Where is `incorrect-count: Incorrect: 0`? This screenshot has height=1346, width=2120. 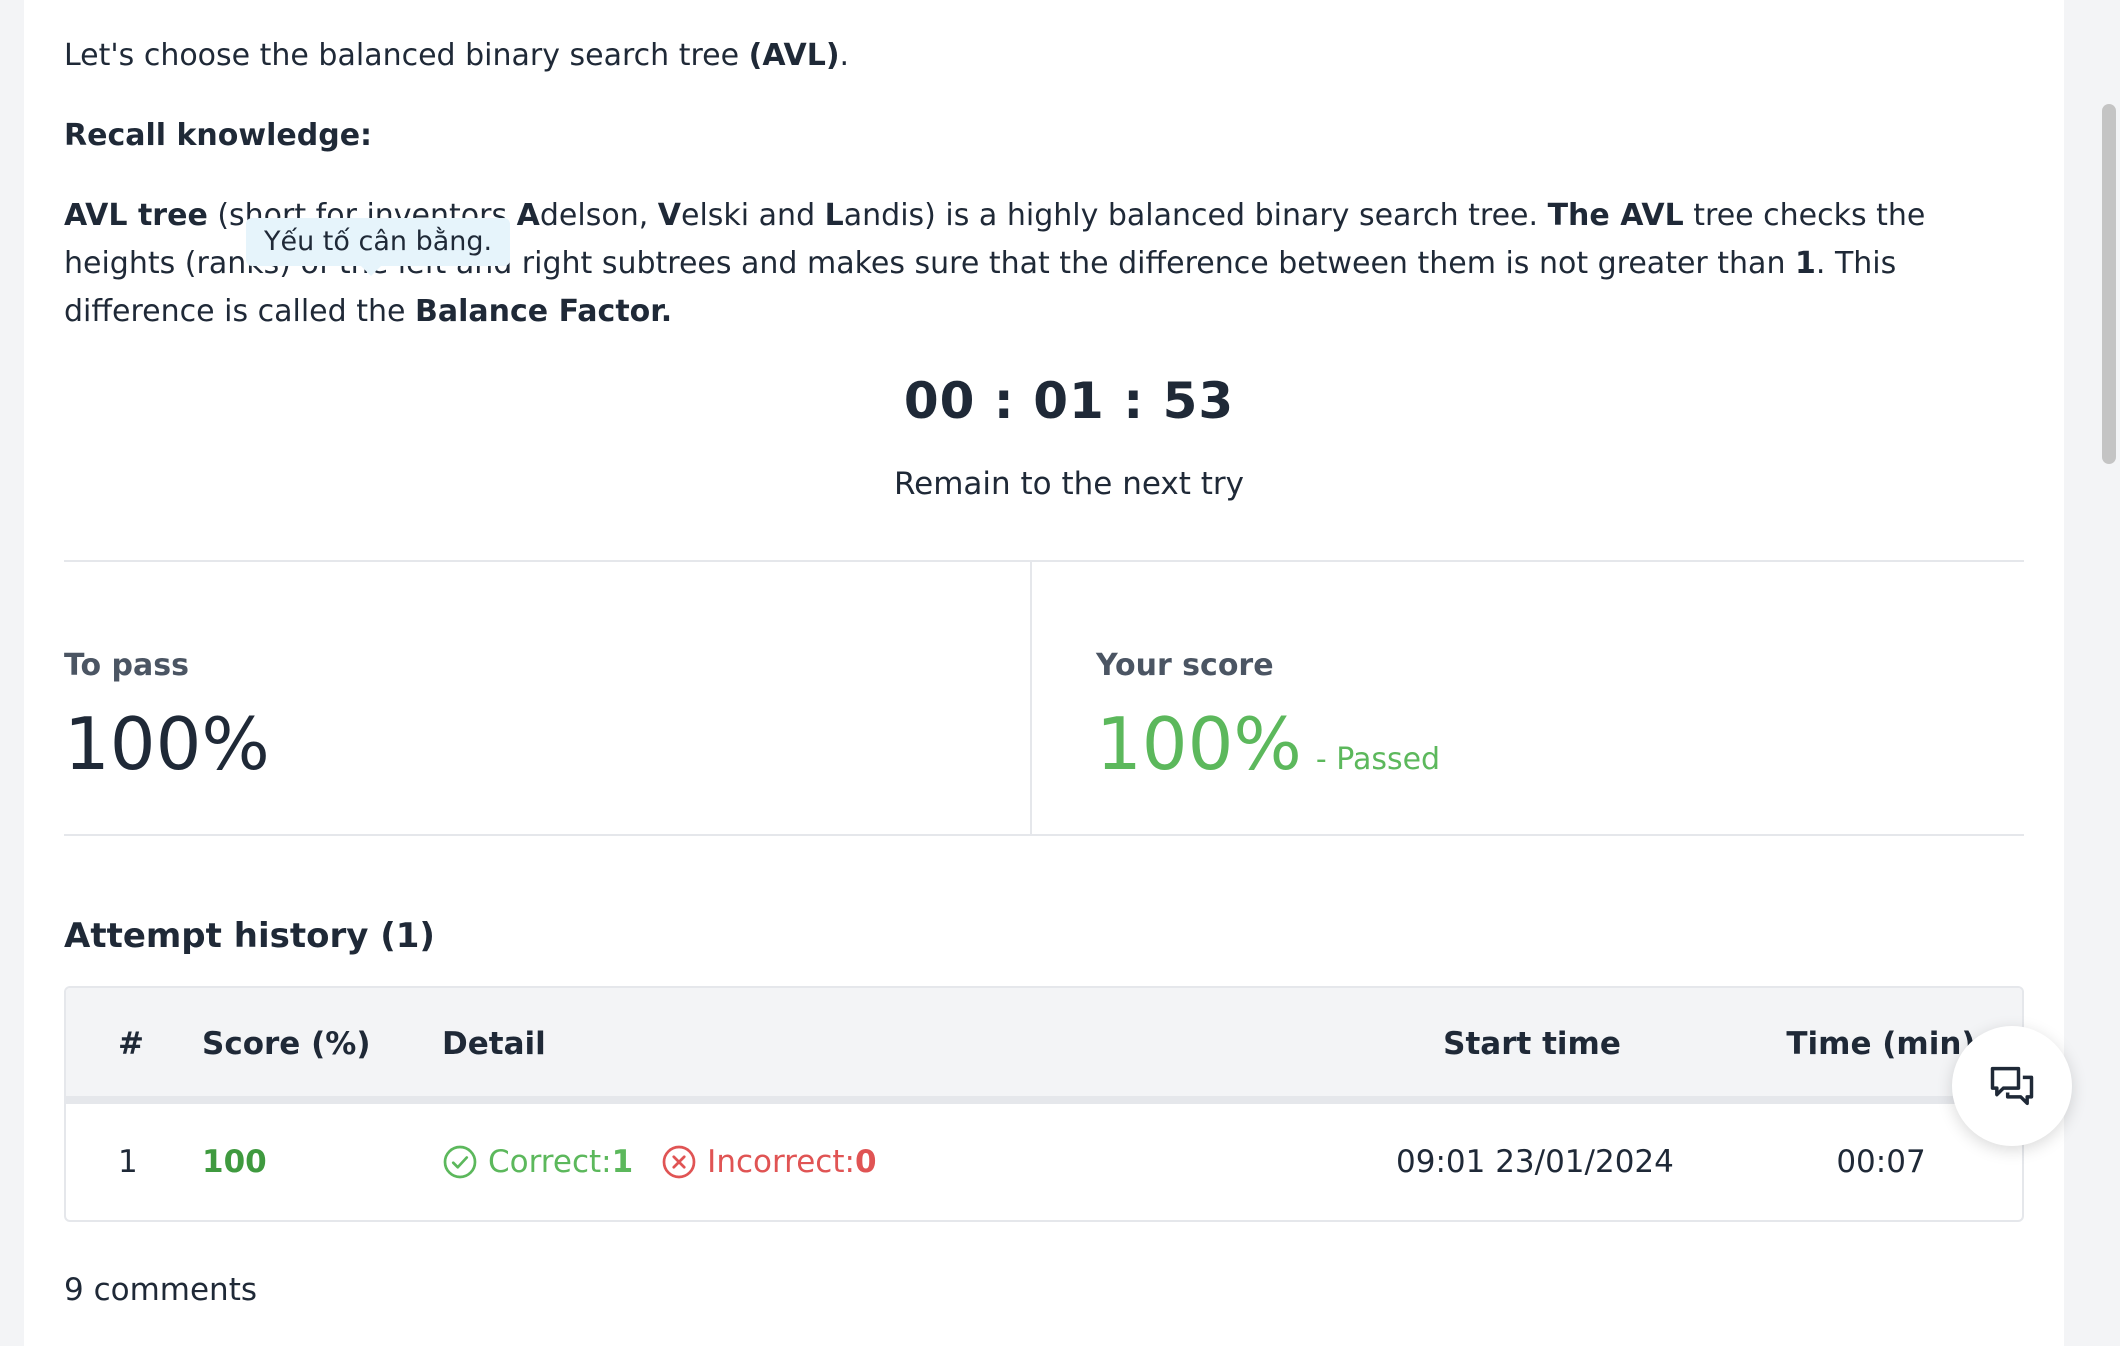 incorrect-count: Incorrect: 0 is located at coordinates (769, 1162).